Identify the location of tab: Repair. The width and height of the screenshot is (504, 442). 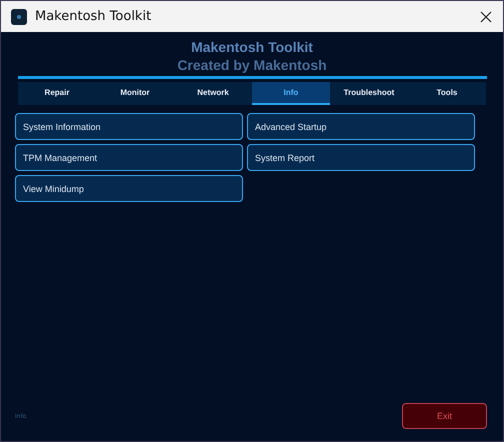
(57, 93).